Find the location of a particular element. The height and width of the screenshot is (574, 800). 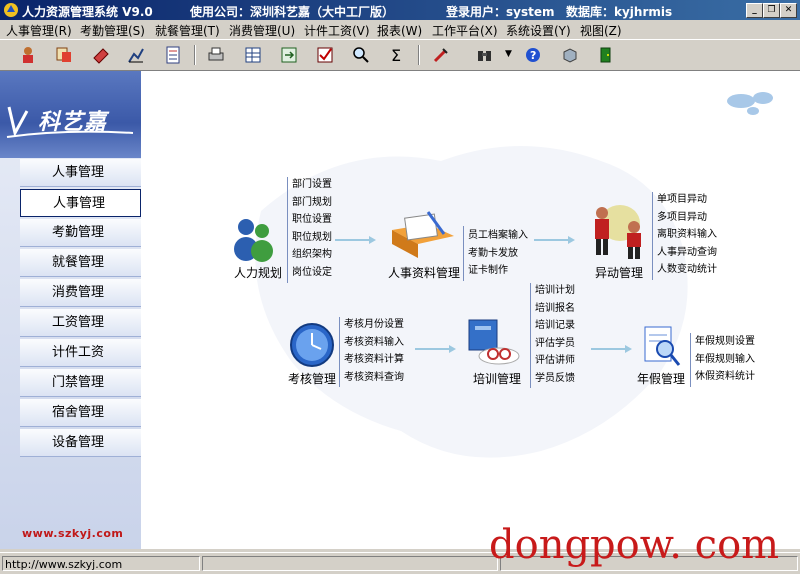

print-icon is located at coordinates (216, 55).